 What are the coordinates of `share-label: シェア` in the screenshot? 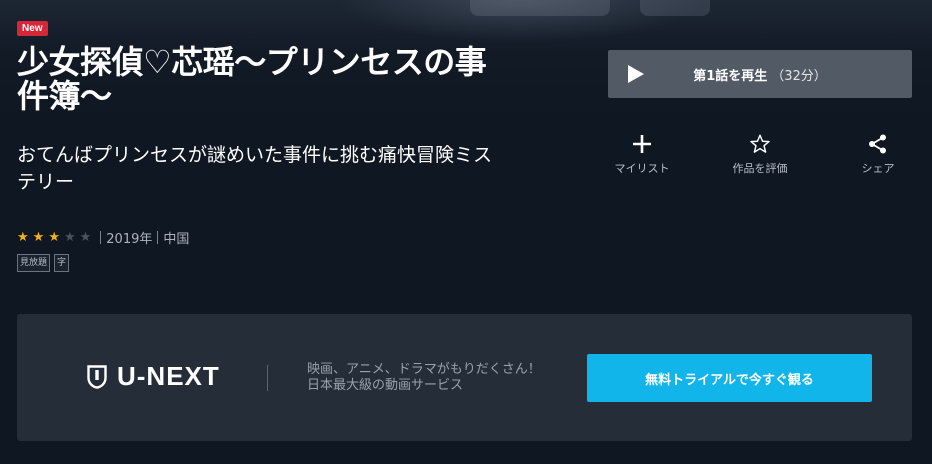 It's located at (878, 168).